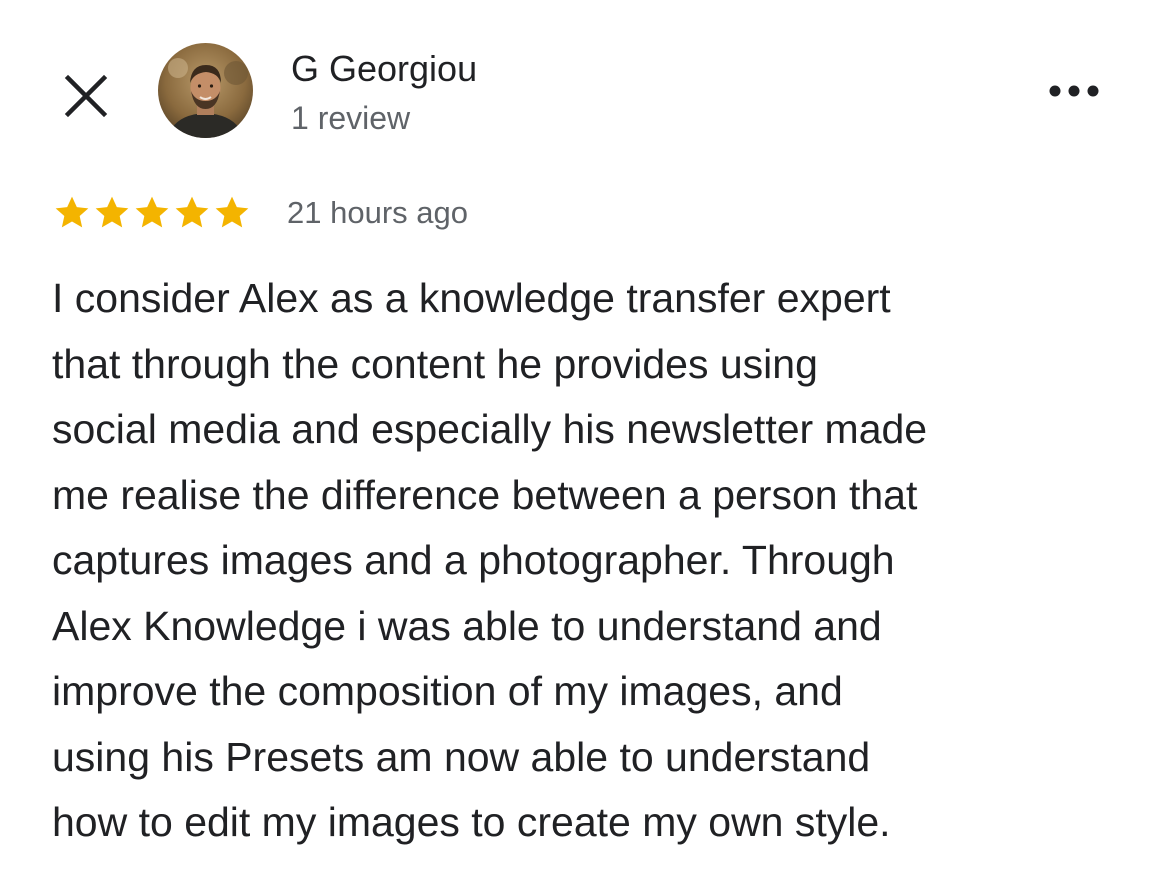 This screenshot has height=894, width=1159. I want to click on reviewer-name: G Georgiou, so click(384, 69).